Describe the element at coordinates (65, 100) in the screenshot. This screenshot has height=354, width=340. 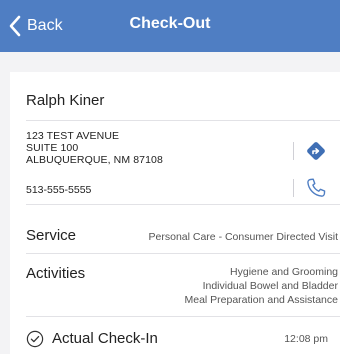
I see `client-name: Ralph Kiner` at that location.